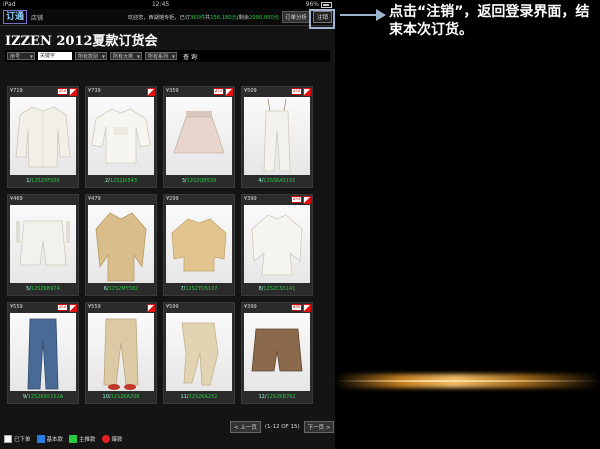 This screenshot has width=600, height=449. Describe the element at coordinates (279, 181) in the screenshot. I see `product-code-value: 12SSKA5151` at that location.